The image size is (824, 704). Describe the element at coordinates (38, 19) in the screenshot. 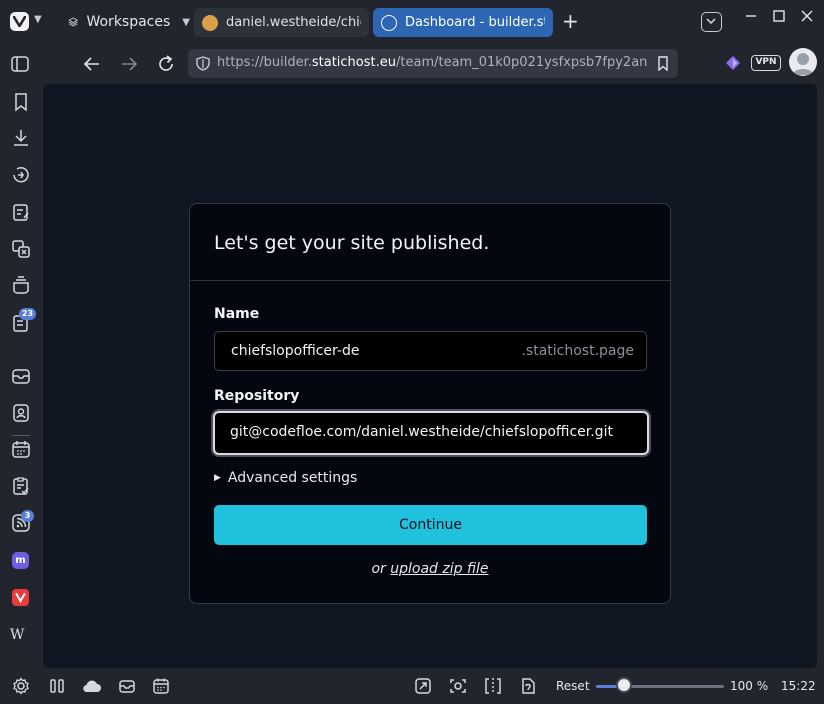

I see `vivaldi-menu-chevron-icon: ▼` at that location.